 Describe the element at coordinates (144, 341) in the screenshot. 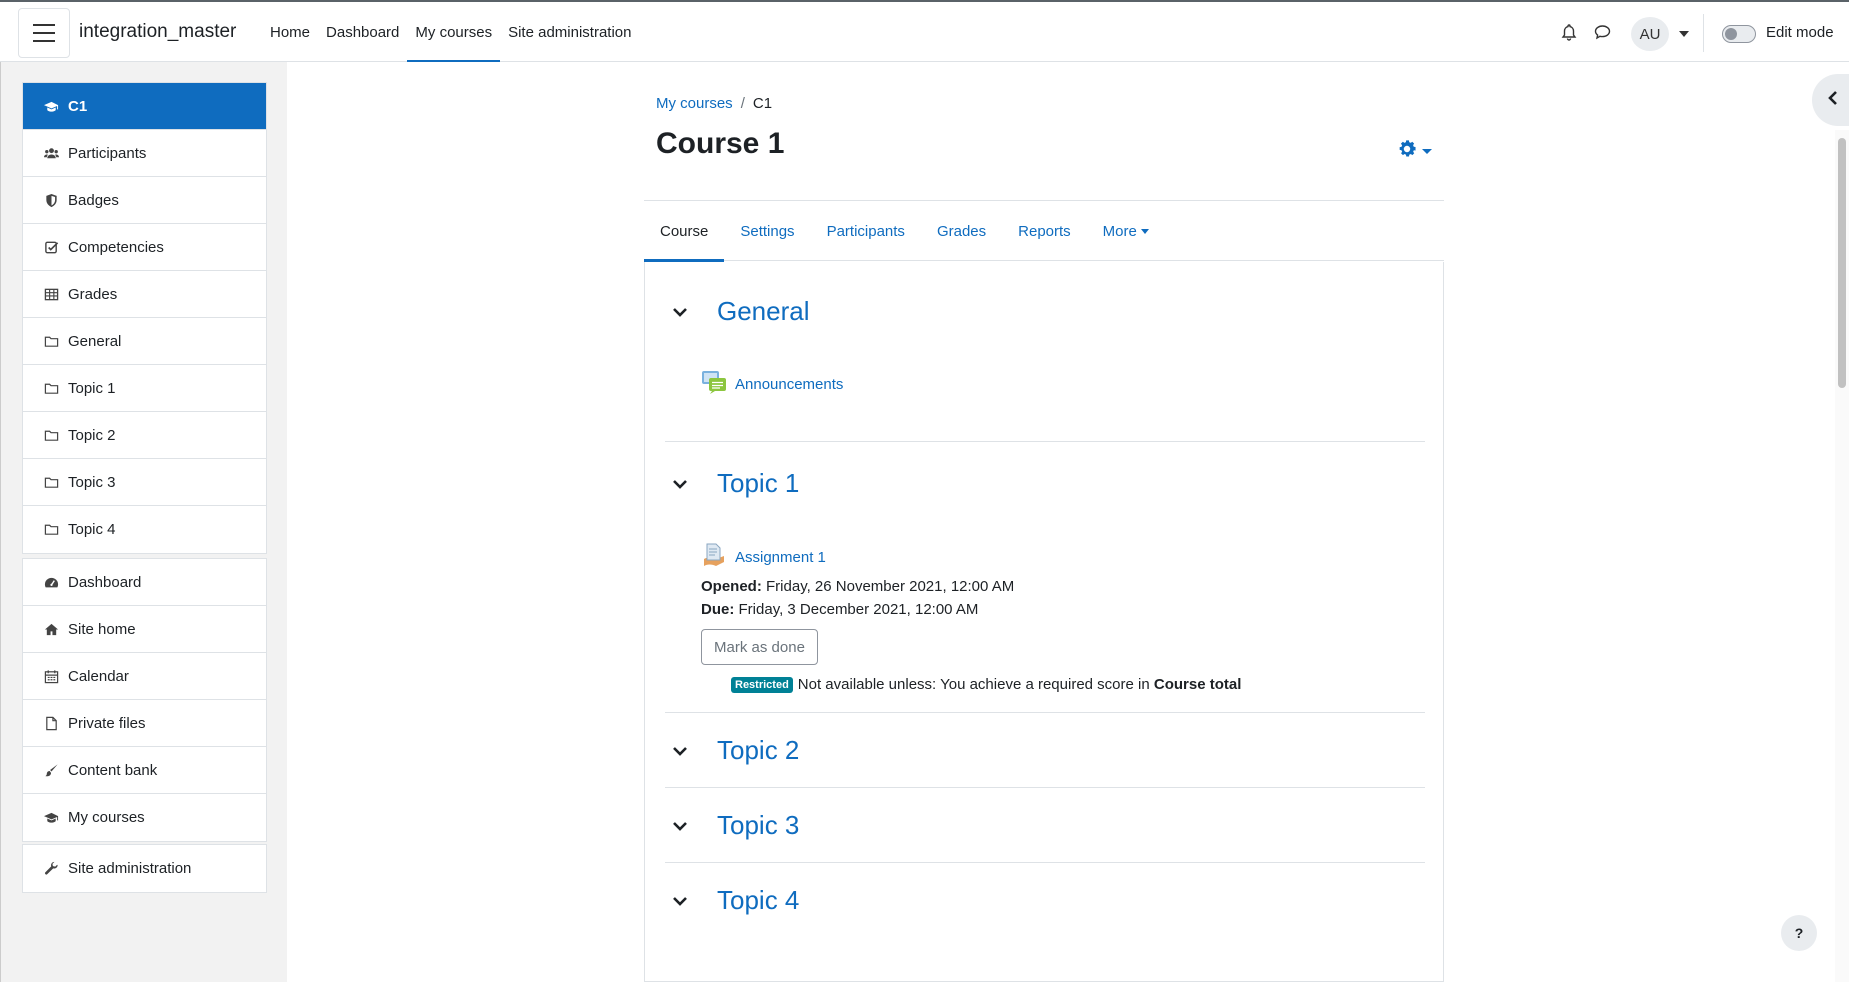

I see `drawer-item-general: General` at that location.